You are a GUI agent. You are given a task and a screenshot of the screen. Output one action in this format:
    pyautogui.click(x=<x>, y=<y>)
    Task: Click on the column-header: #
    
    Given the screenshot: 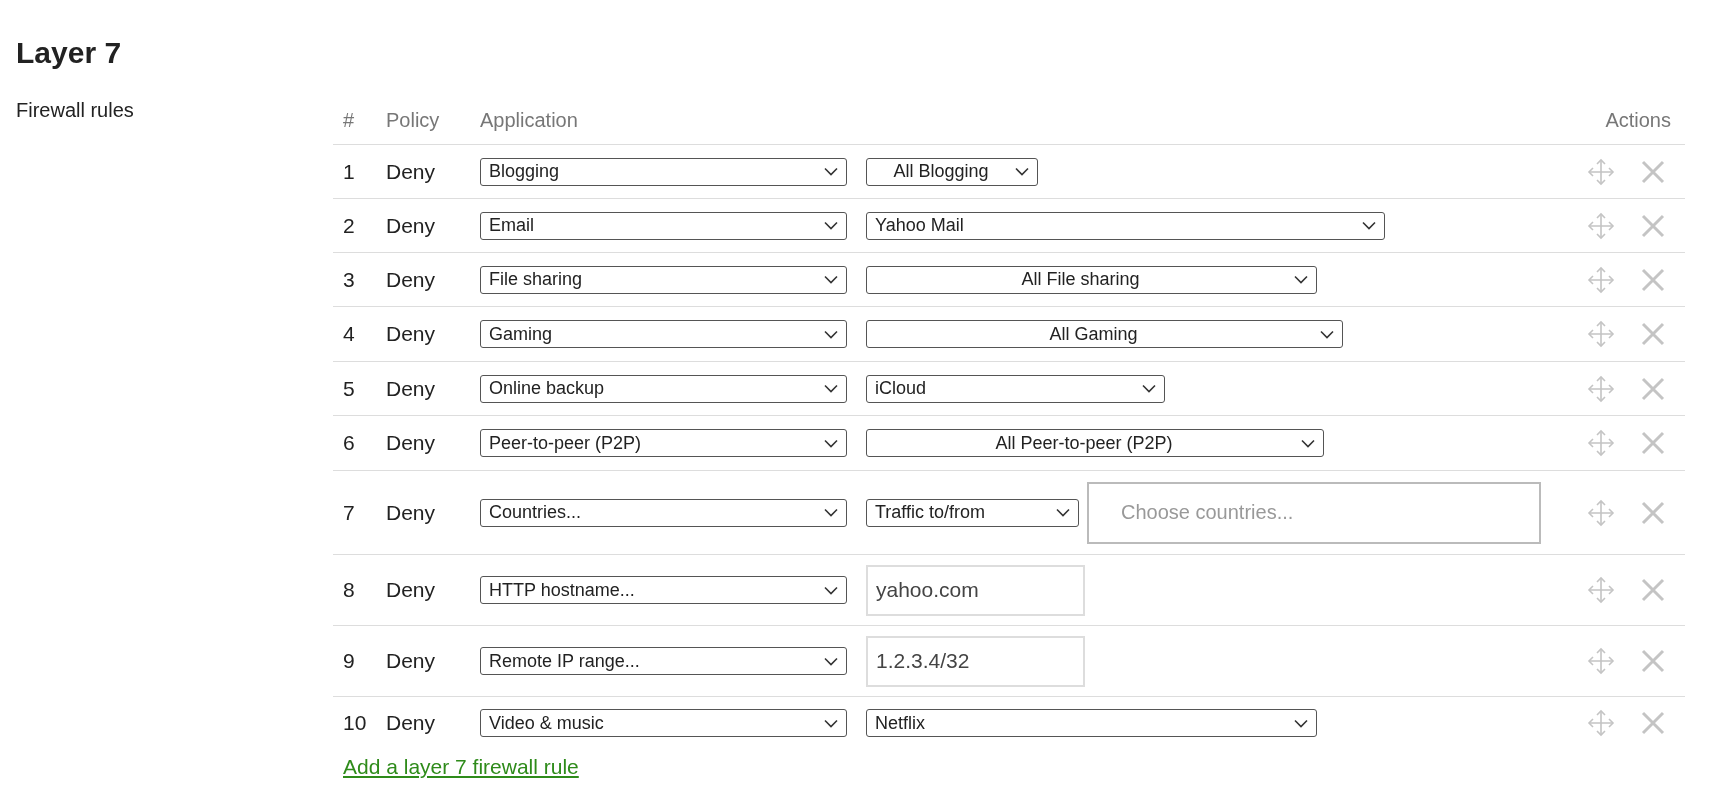 What is the action you would take?
    pyautogui.click(x=349, y=120)
    